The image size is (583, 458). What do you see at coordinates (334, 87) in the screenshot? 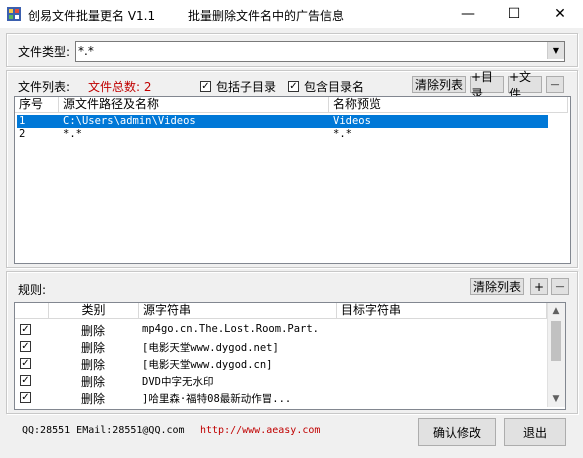
I see `include-dirname-label: 包含目录名` at bounding box center [334, 87].